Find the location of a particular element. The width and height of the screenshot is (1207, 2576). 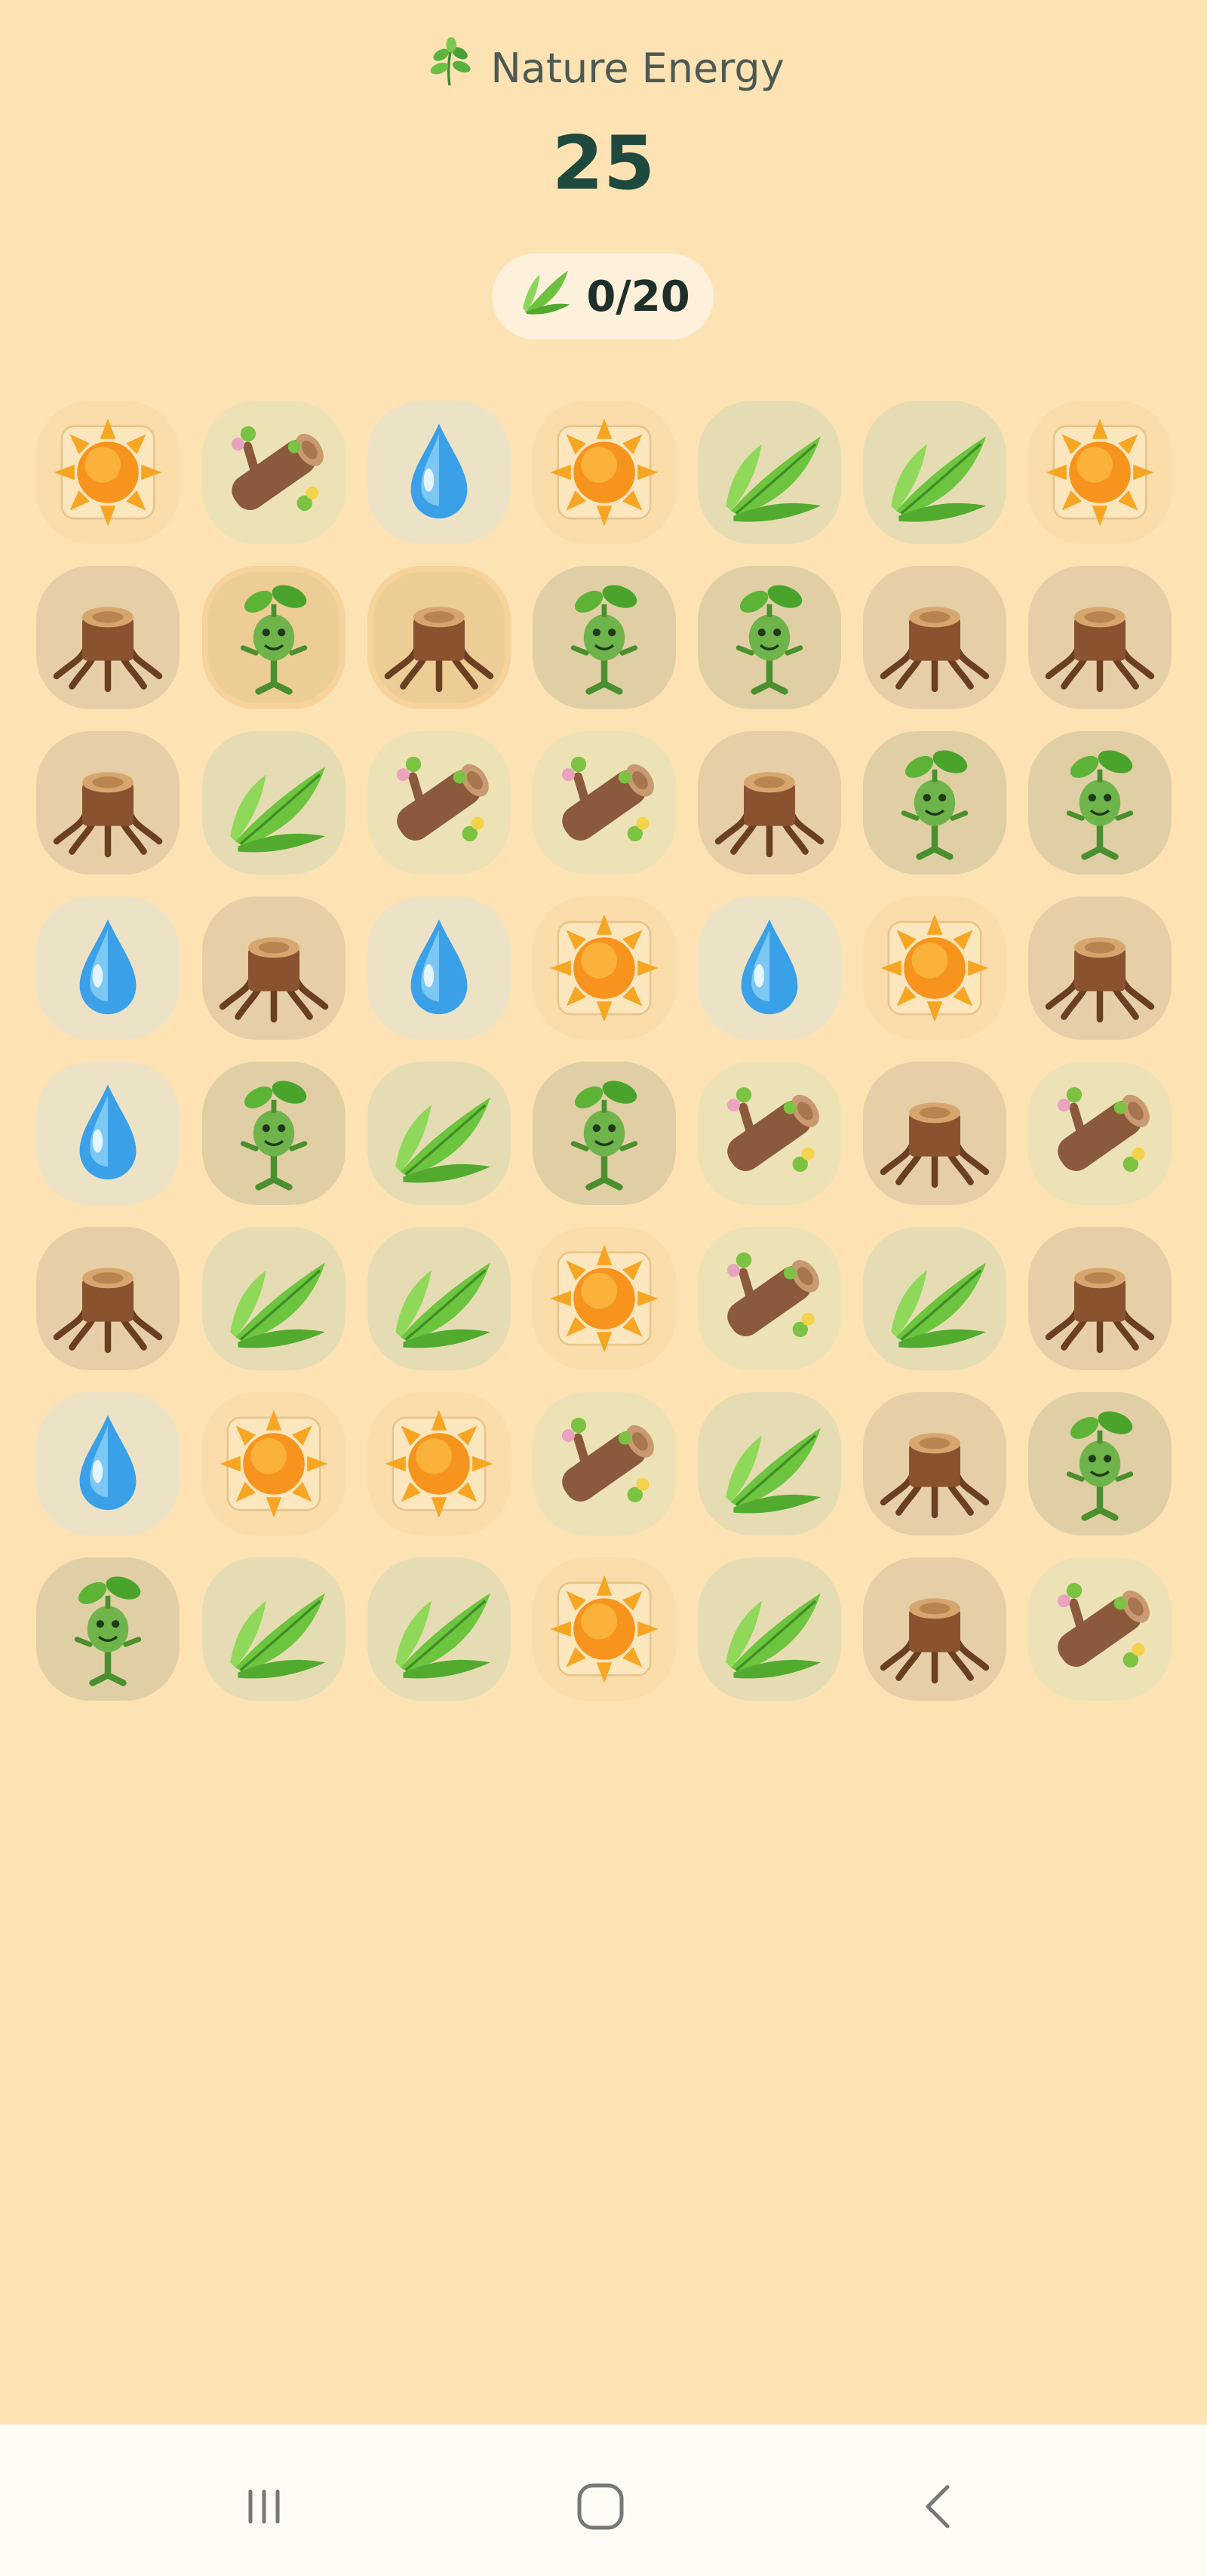

recent-apps-icon is located at coordinates (264, 2508).